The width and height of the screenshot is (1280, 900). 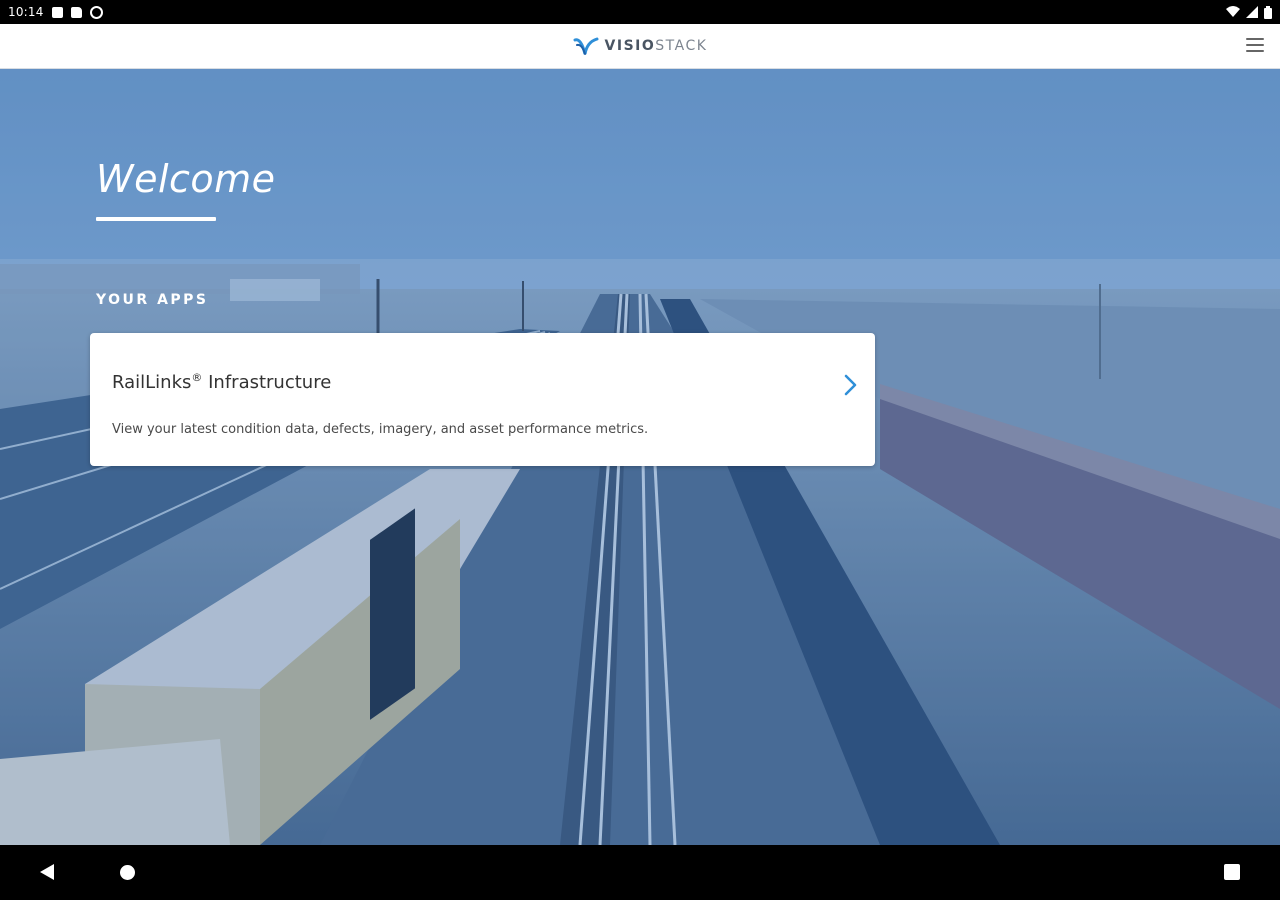 What do you see at coordinates (267, 382) in the screenshot?
I see `app-card-title-suffix: Infrastructure` at bounding box center [267, 382].